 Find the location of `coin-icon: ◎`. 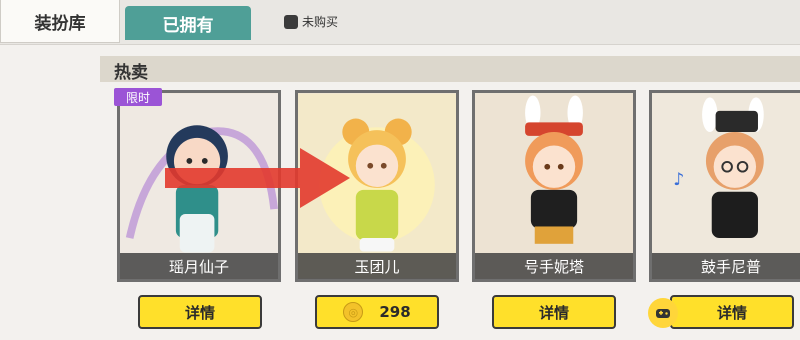

coin-icon: ◎ is located at coordinates (353, 312).